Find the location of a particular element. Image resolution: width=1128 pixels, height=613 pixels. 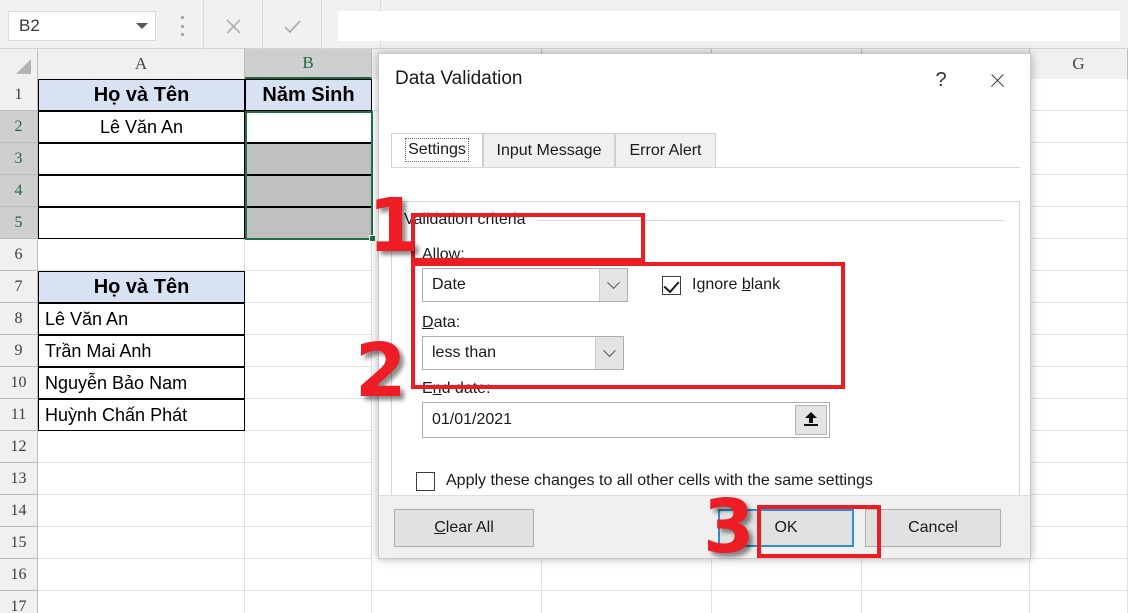

cell-g4 is located at coordinates (1079, 191).